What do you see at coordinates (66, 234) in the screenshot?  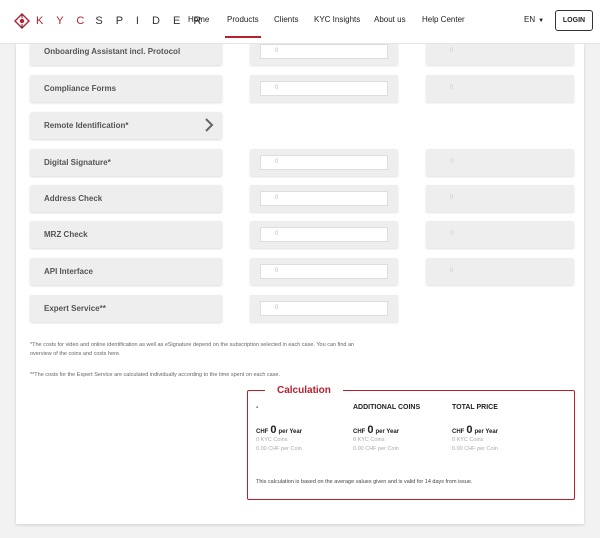 I see `product-label: MRZ Check` at bounding box center [66, 234].